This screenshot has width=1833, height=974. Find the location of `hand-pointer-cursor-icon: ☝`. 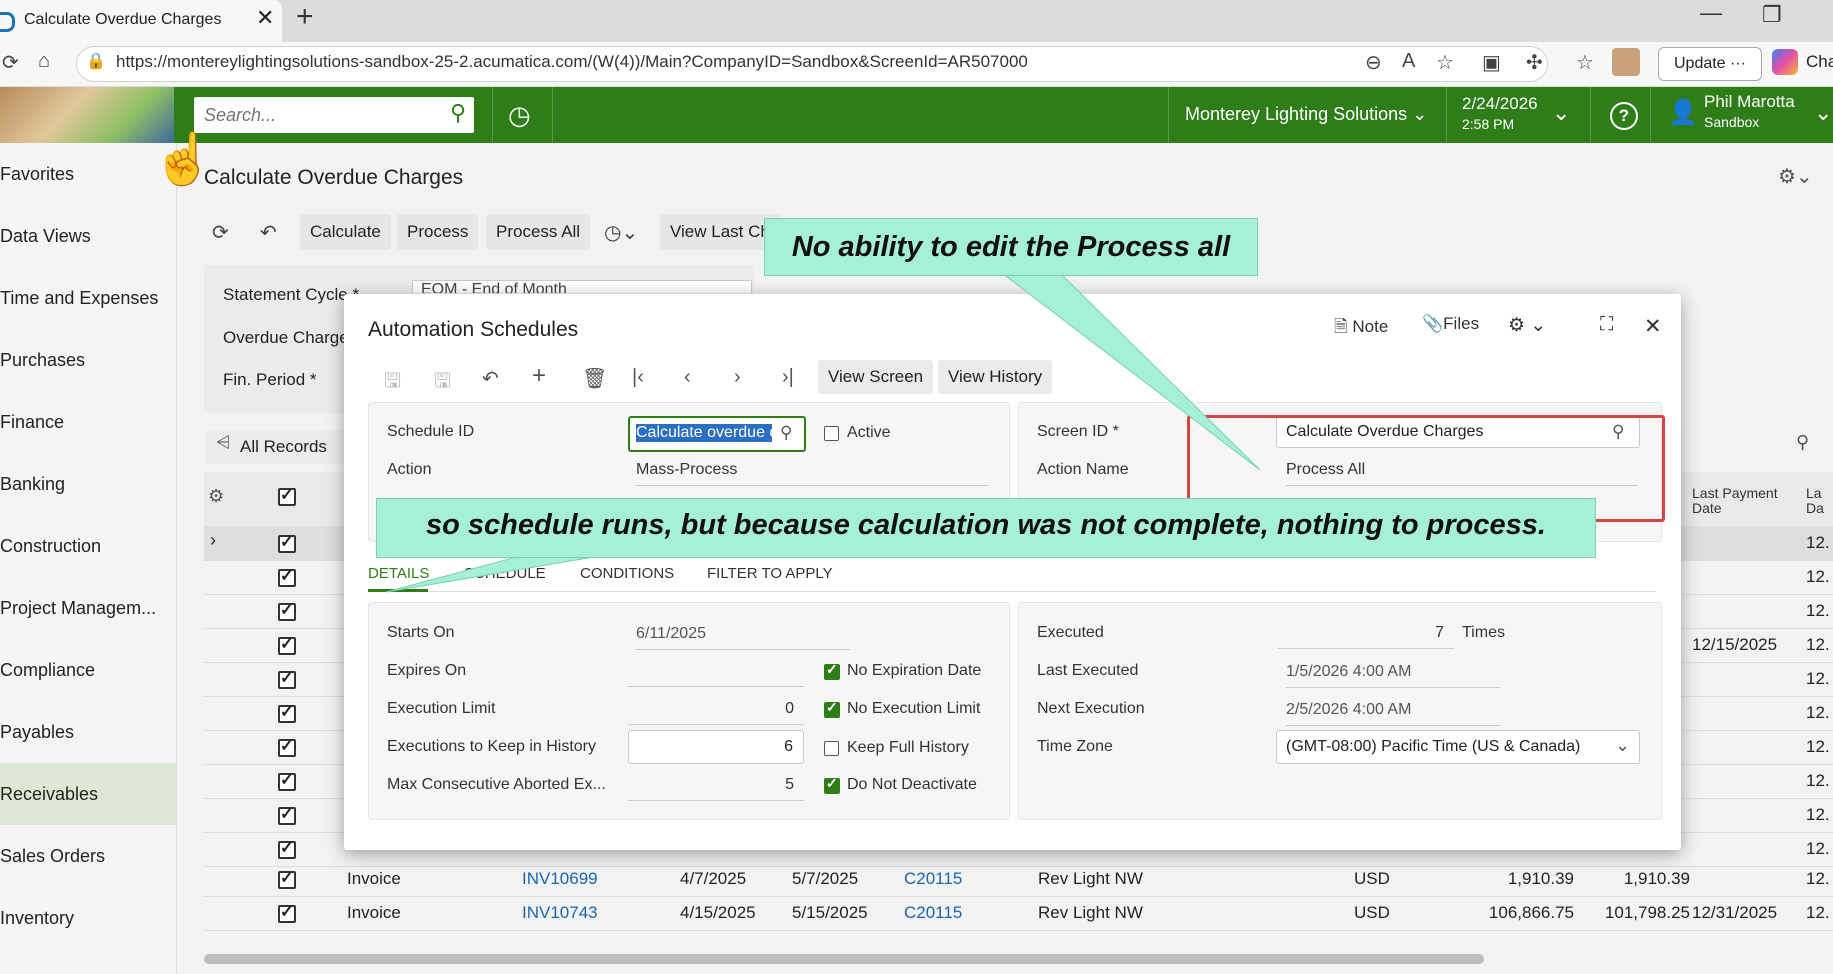

hand-pointer-cursor-icon: ☝ is located at coordinates (183, 159).